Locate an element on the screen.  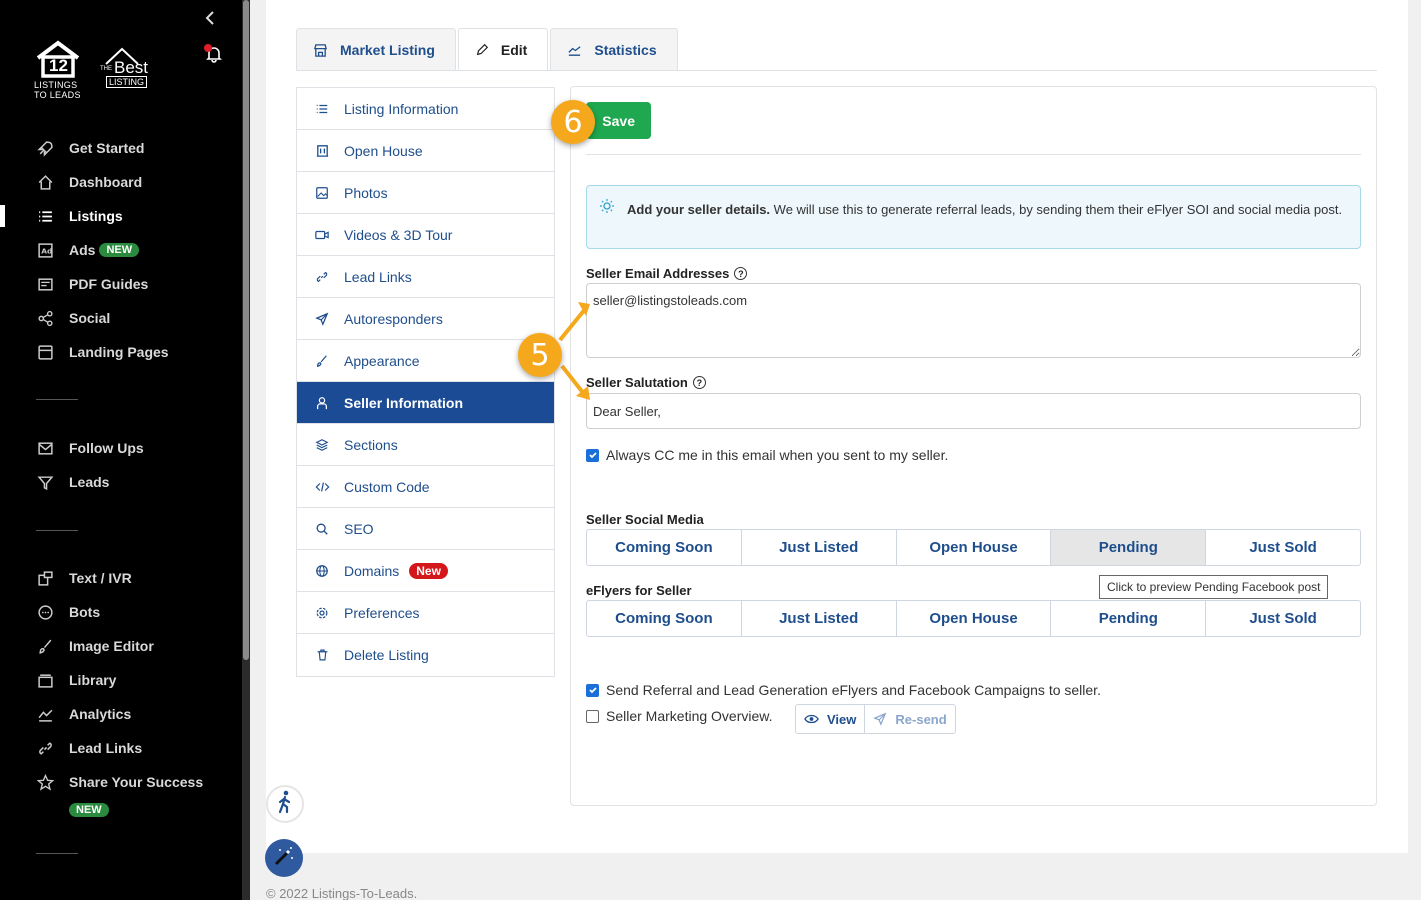
cc-me-checkbox is located at coordinates (592, 455).